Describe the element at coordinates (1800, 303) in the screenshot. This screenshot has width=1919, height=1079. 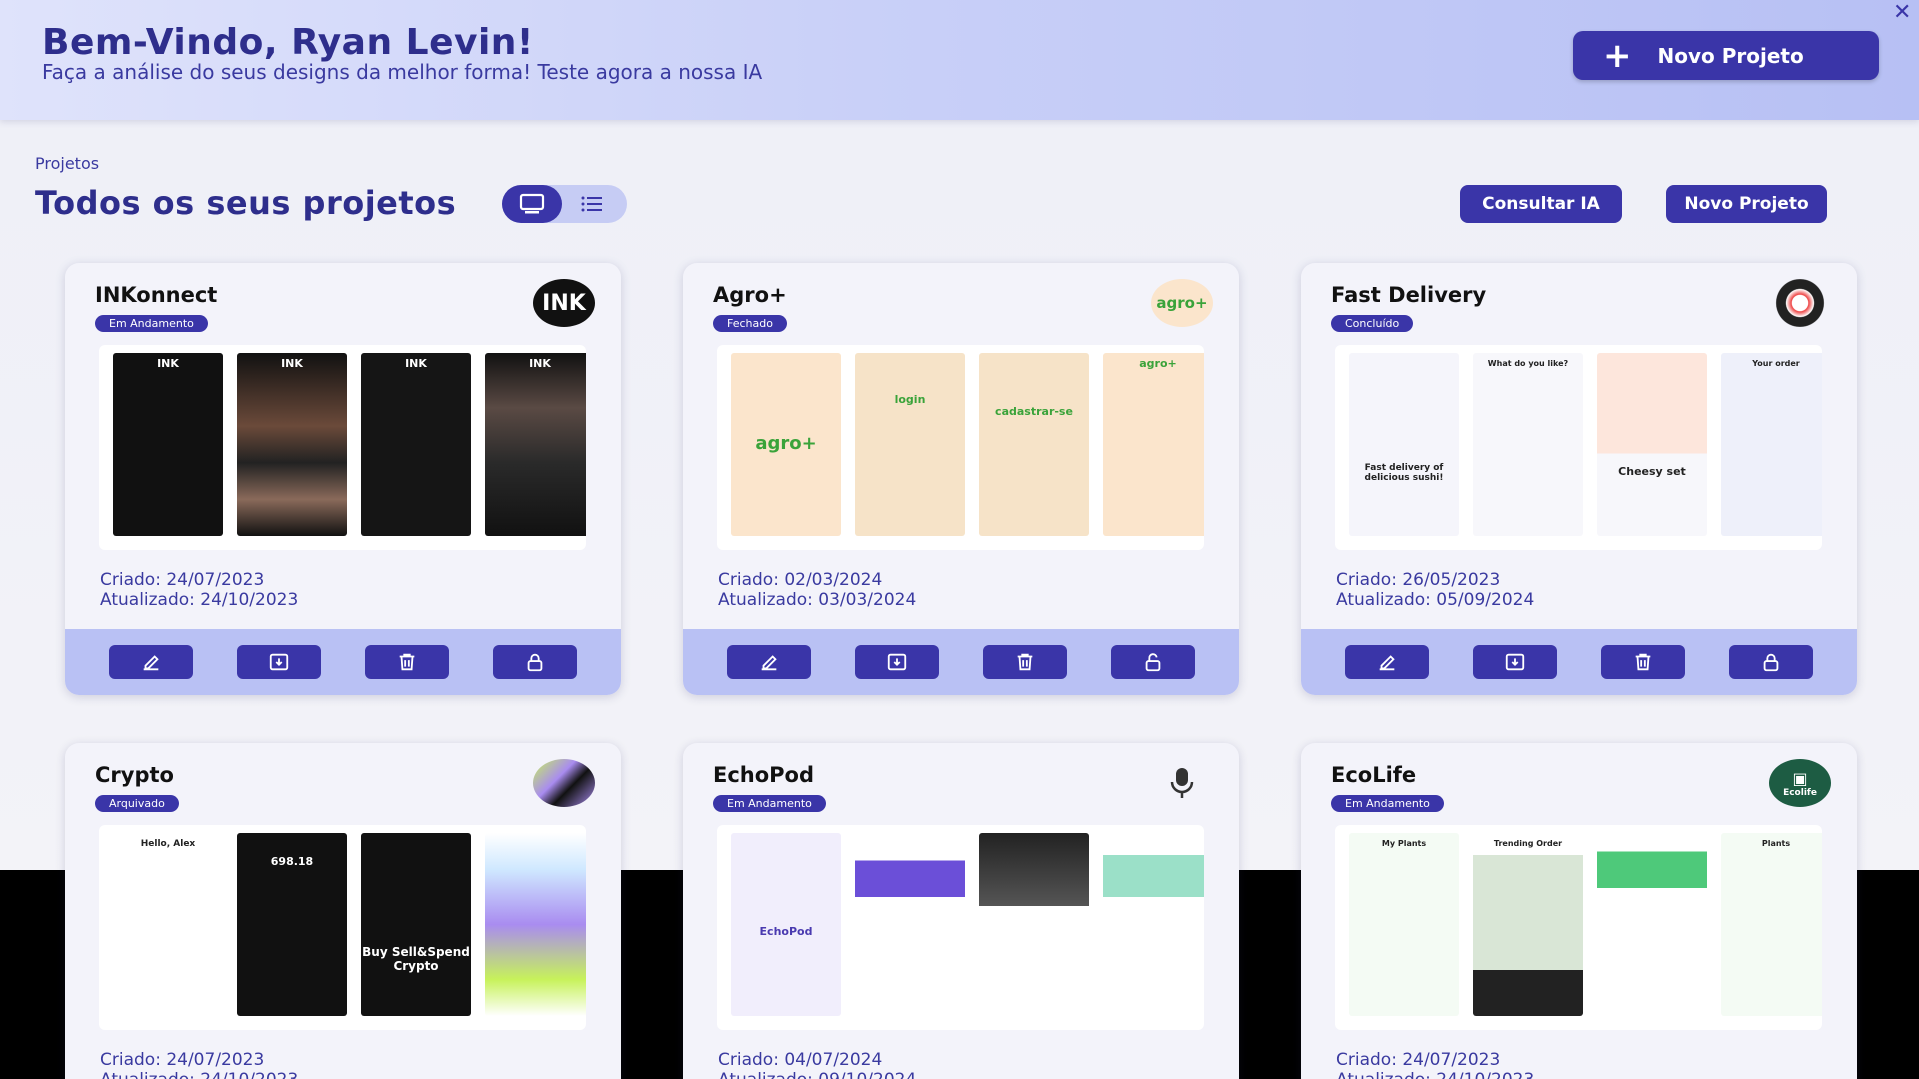
I see `sushi-logo-icon` at that location.